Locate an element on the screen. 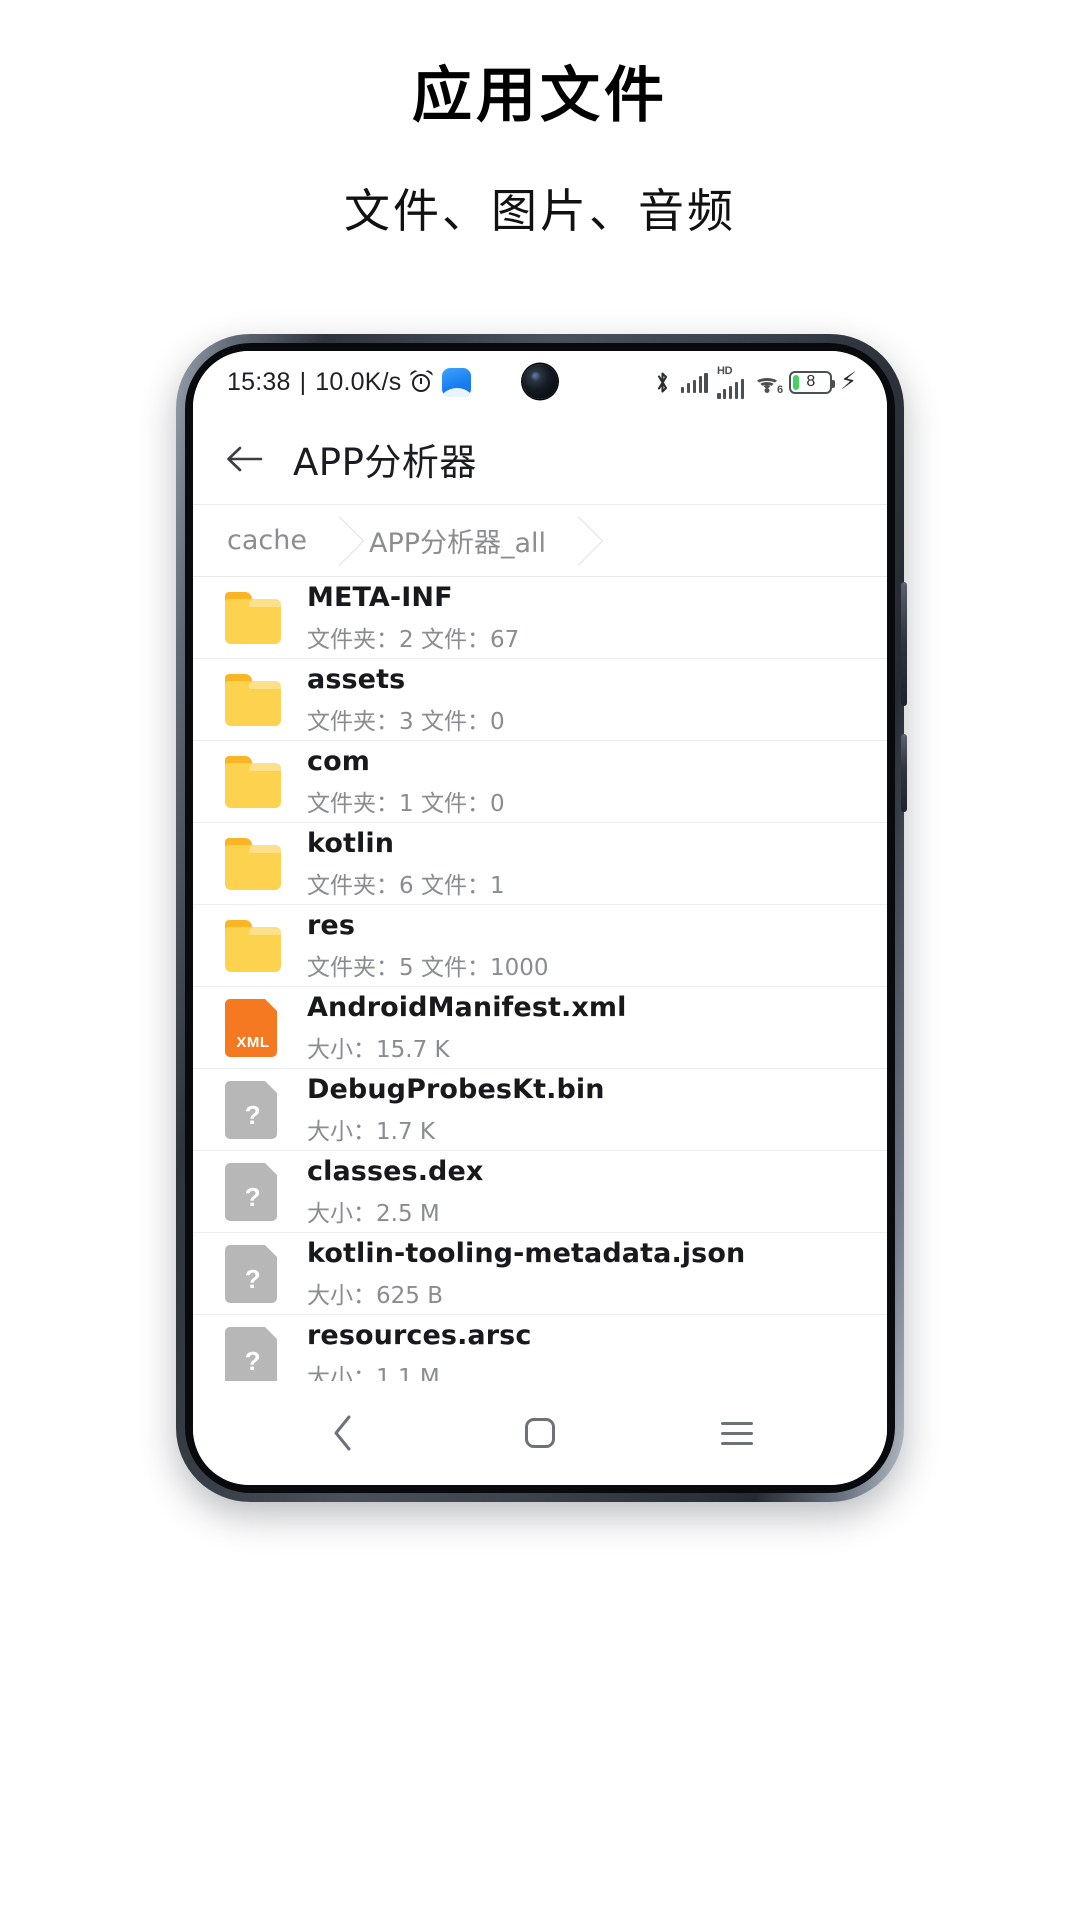 The image size is (1080, 1920). list-item: XML AndroidManifest.xml 大小：15.7 K is located at coordinates (540, 1028).